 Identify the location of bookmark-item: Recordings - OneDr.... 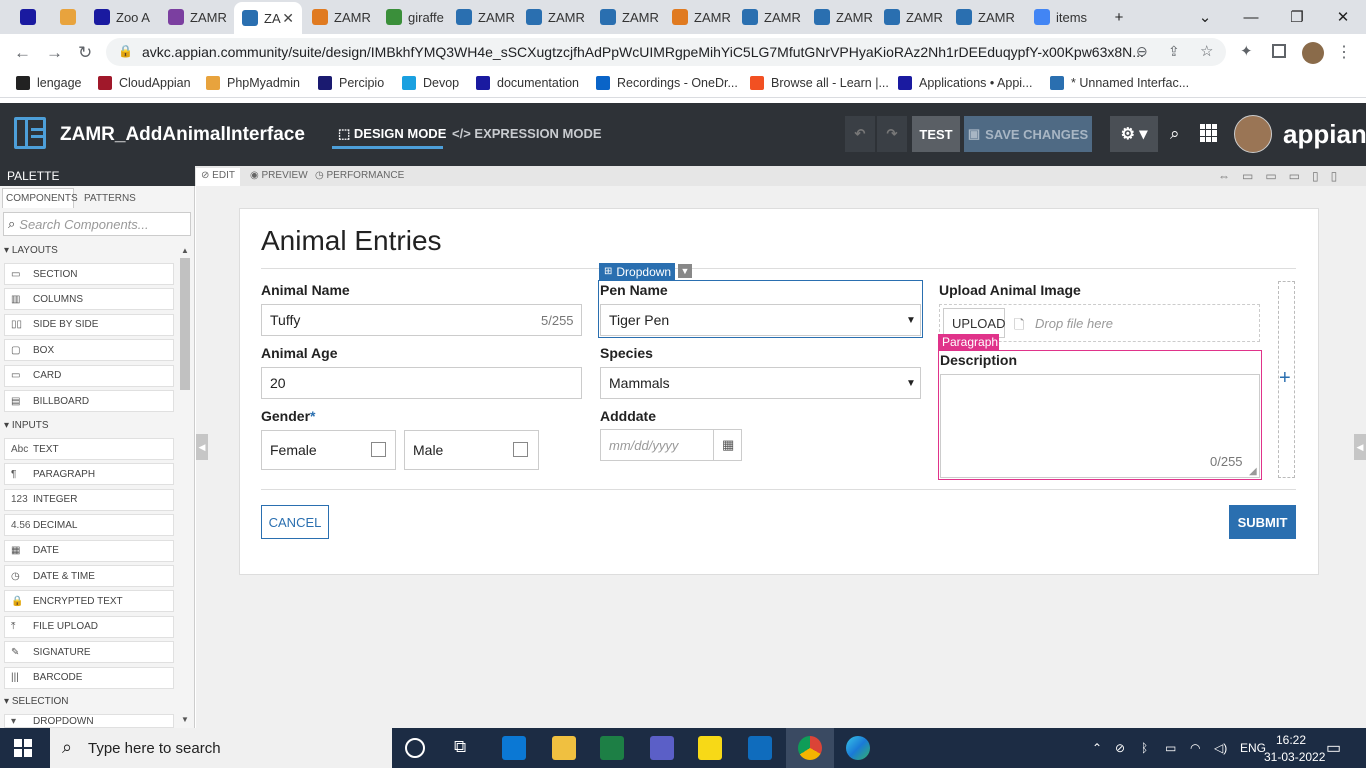
(667, 83).